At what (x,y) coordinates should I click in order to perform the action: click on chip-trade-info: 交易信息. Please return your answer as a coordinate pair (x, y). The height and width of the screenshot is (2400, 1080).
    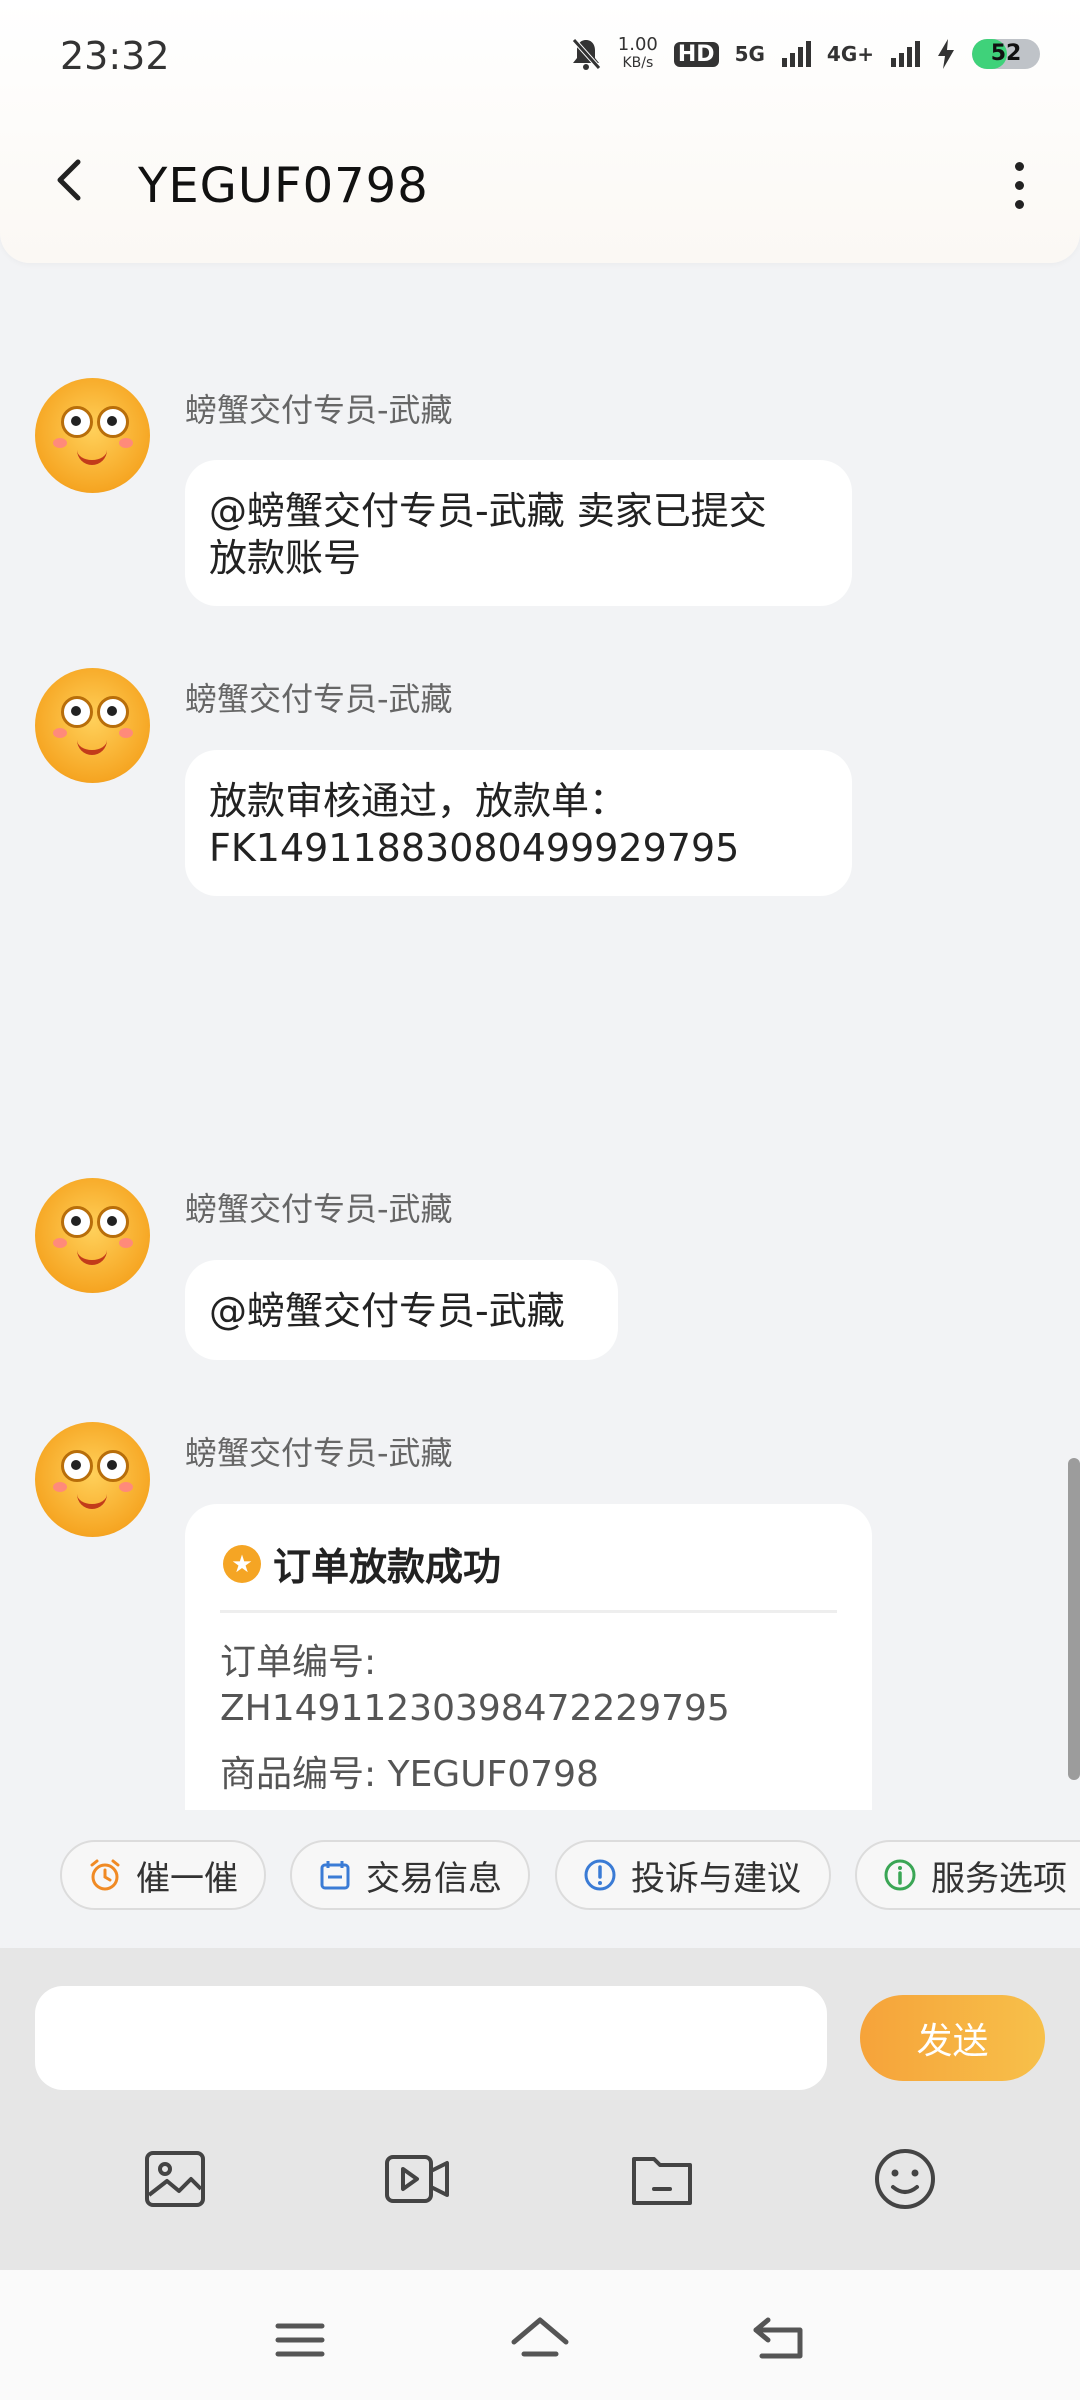
    Looking at the image, I should click on (410, 1875).